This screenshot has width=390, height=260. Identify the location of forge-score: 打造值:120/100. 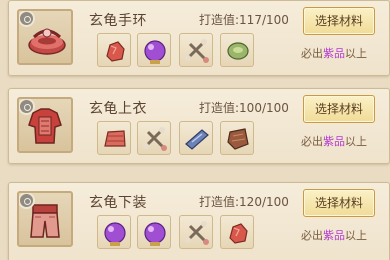
(244, 202).